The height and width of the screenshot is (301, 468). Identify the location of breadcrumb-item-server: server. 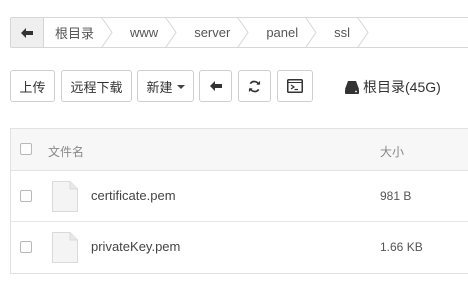
(212, 32).